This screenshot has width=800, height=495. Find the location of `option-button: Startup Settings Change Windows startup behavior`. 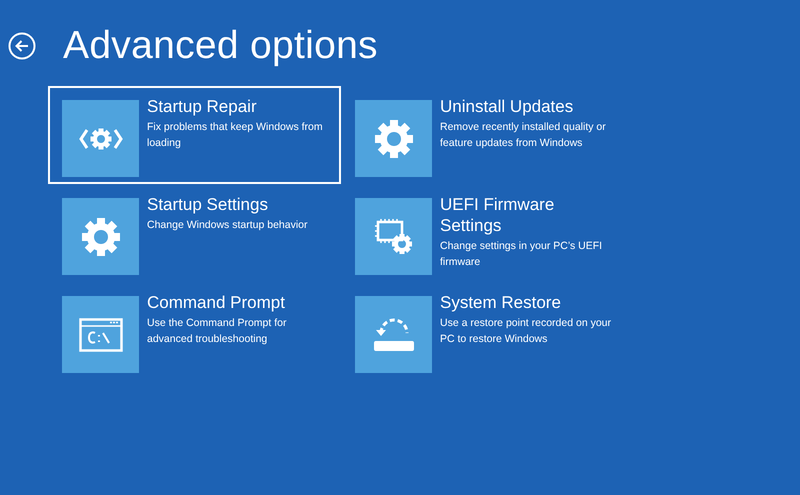

option-button: Startup Settings Change Windows startup behavior is located at coordinates (194, 233).